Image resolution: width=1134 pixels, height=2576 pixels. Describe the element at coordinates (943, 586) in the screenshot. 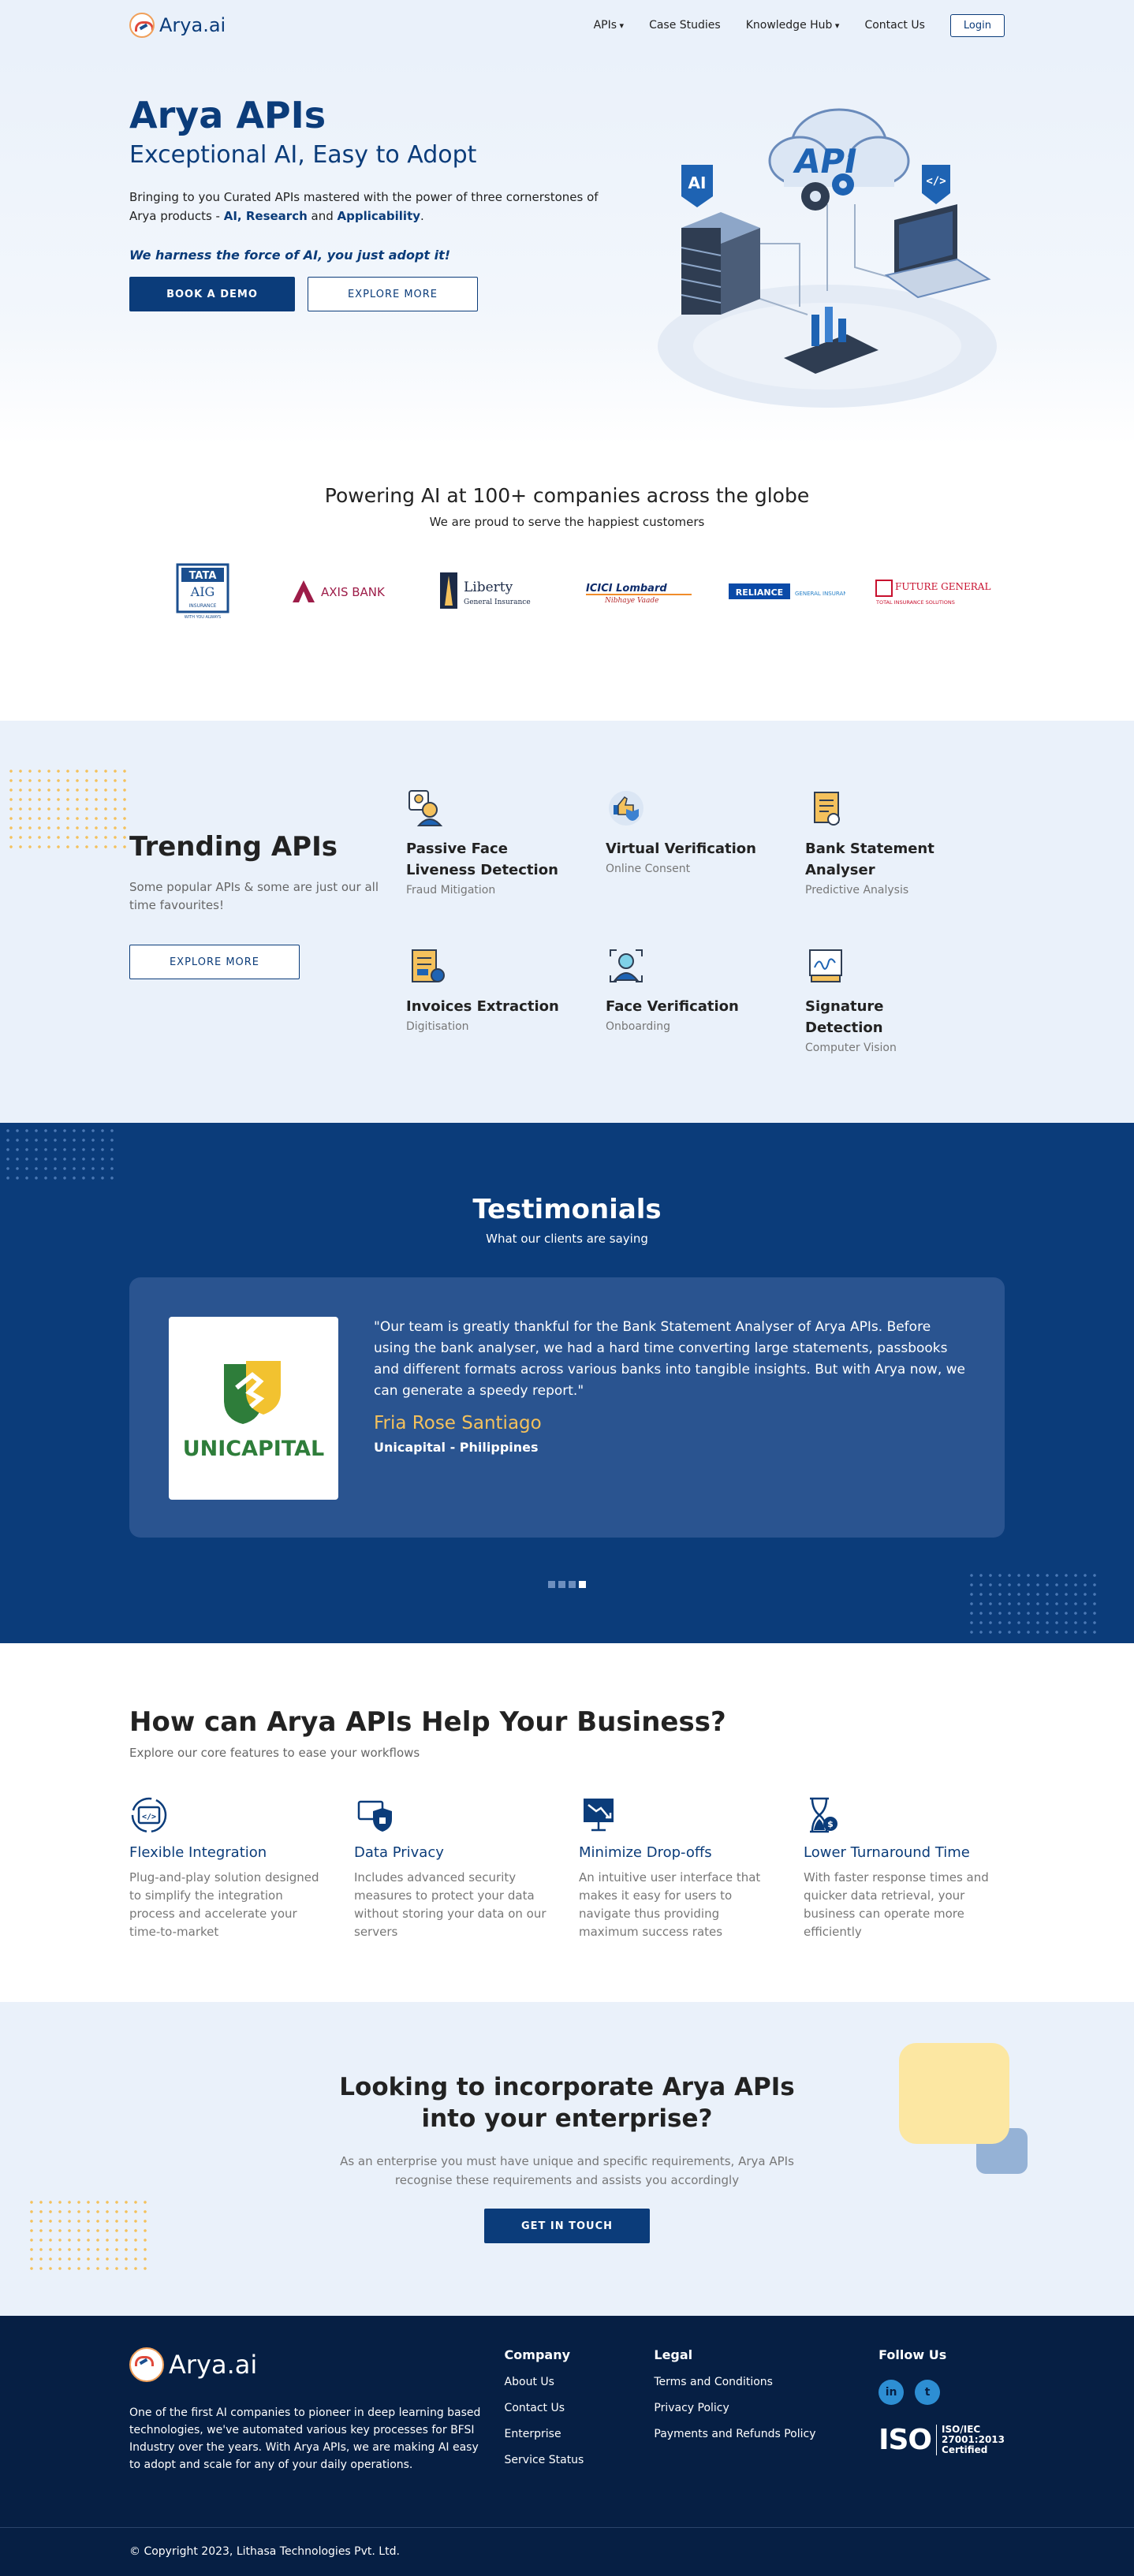

I see `svg-text: FUTURE GENERALI` at that location.